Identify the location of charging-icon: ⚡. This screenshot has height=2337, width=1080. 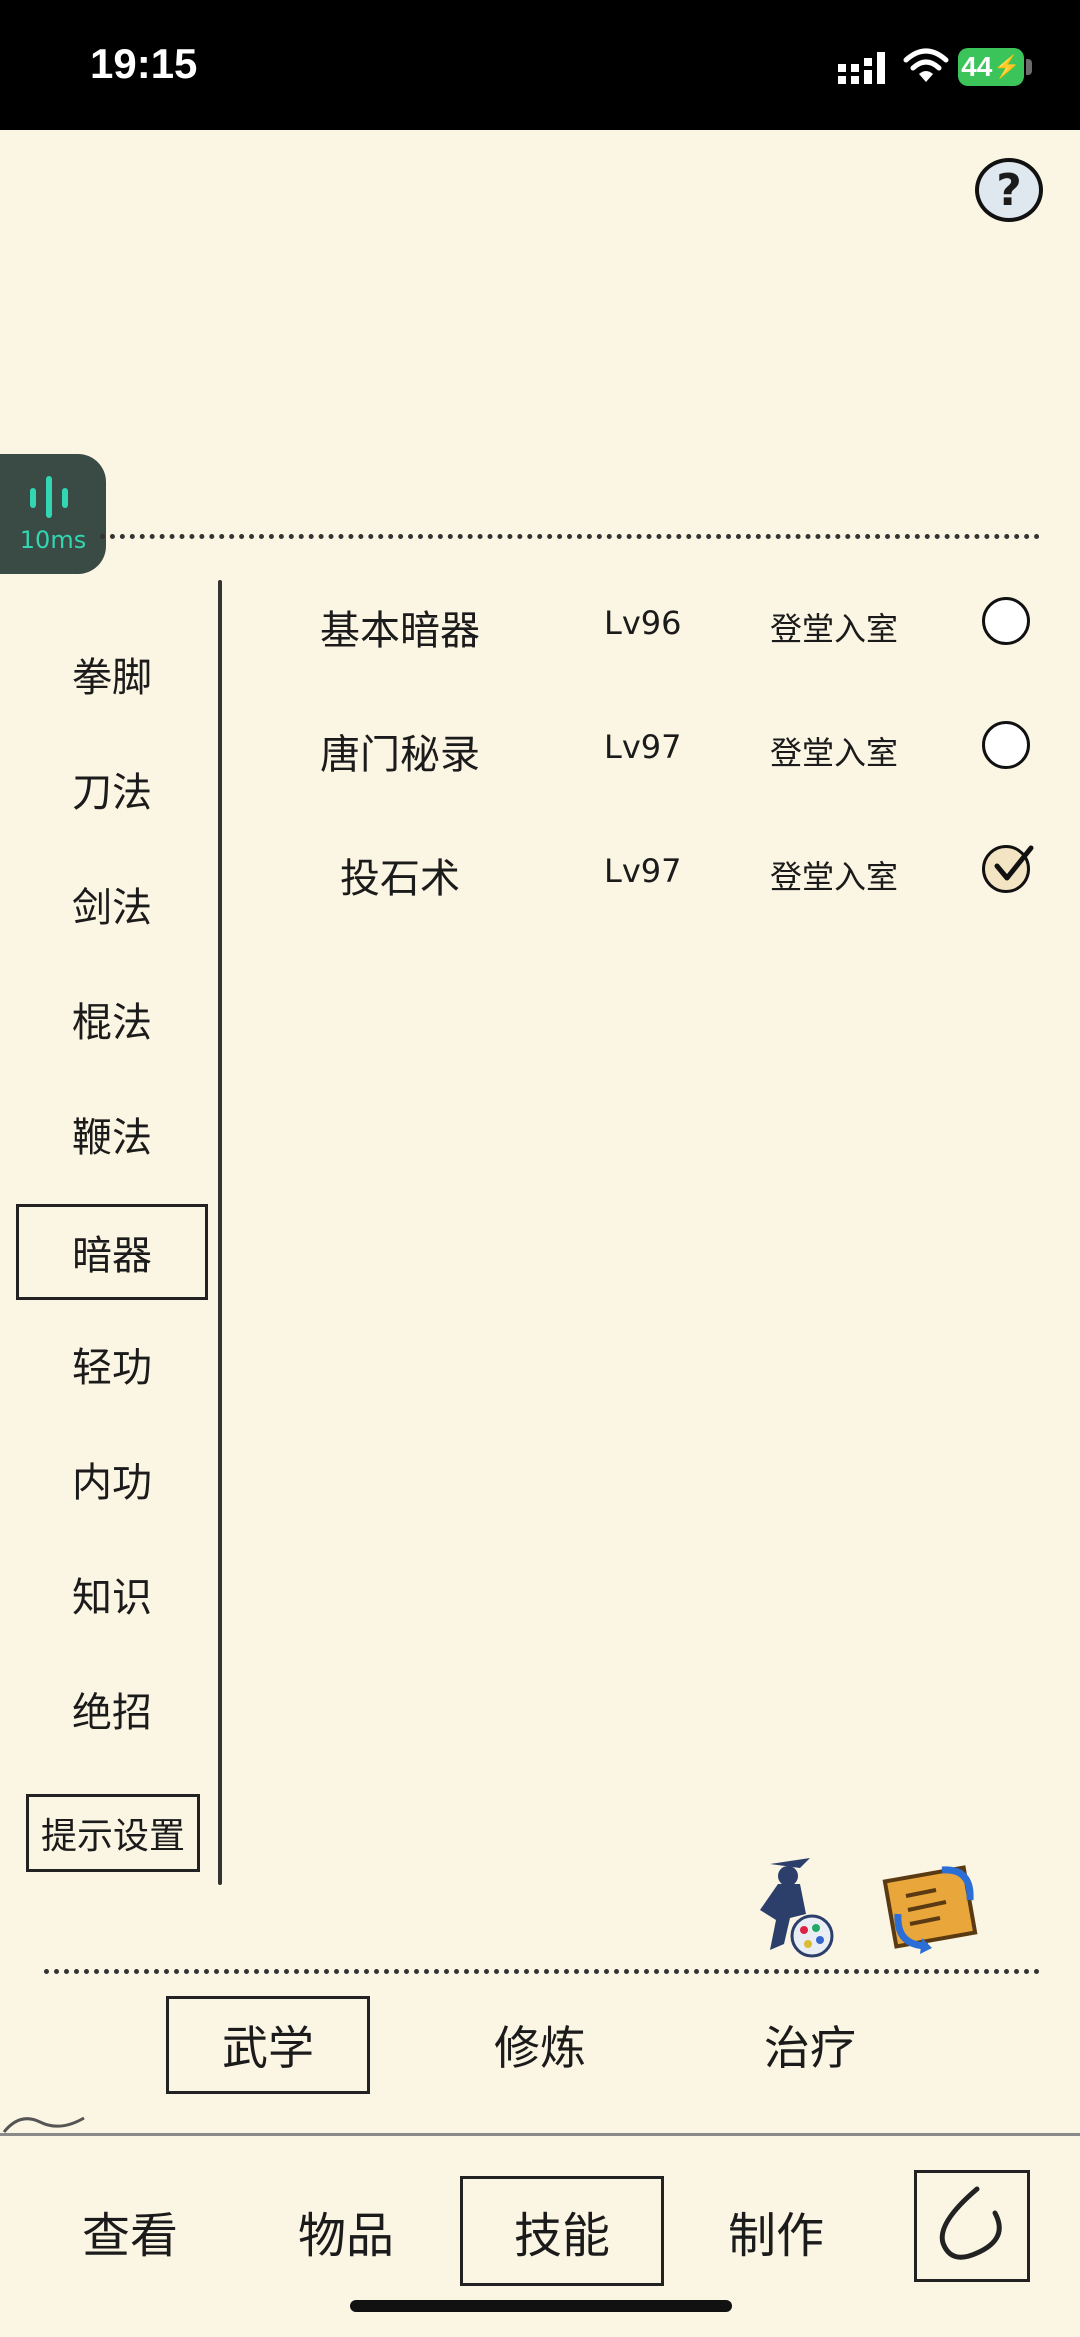
(1007, 66).